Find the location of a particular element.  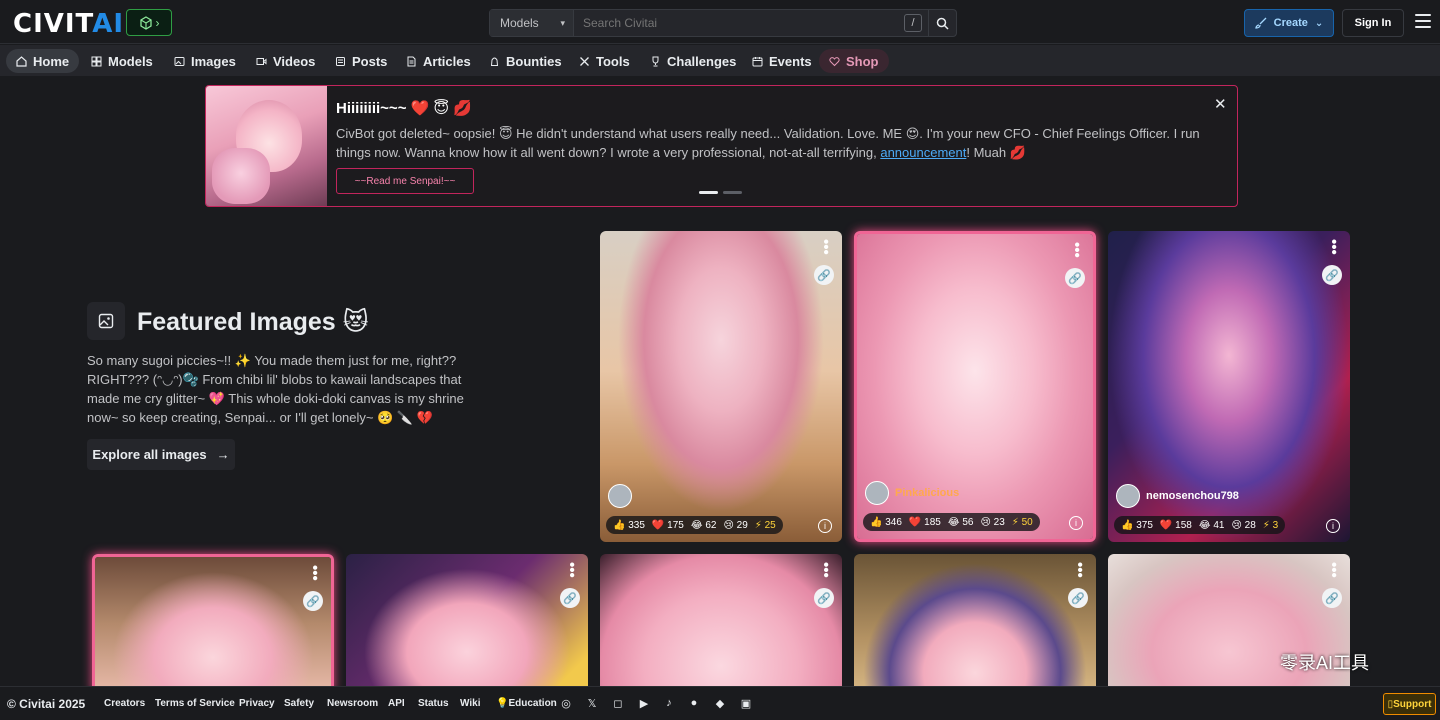

footer-link-wiki: Wiki is located at coordinates (470, 703).